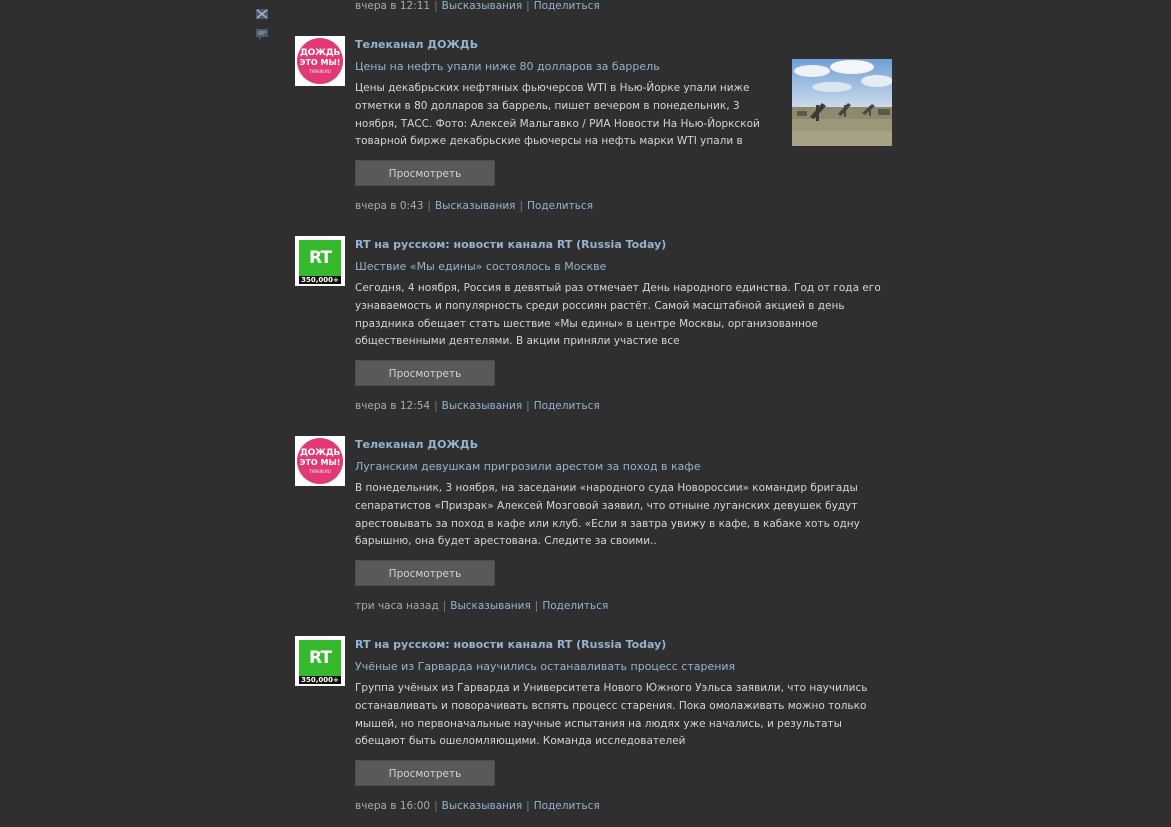 The image size is (1171, 827). What do you see at coordinates (393, 6) in the screenshot?
I see `post-time: вчера в 12:11` at bounding box center [393, 6].